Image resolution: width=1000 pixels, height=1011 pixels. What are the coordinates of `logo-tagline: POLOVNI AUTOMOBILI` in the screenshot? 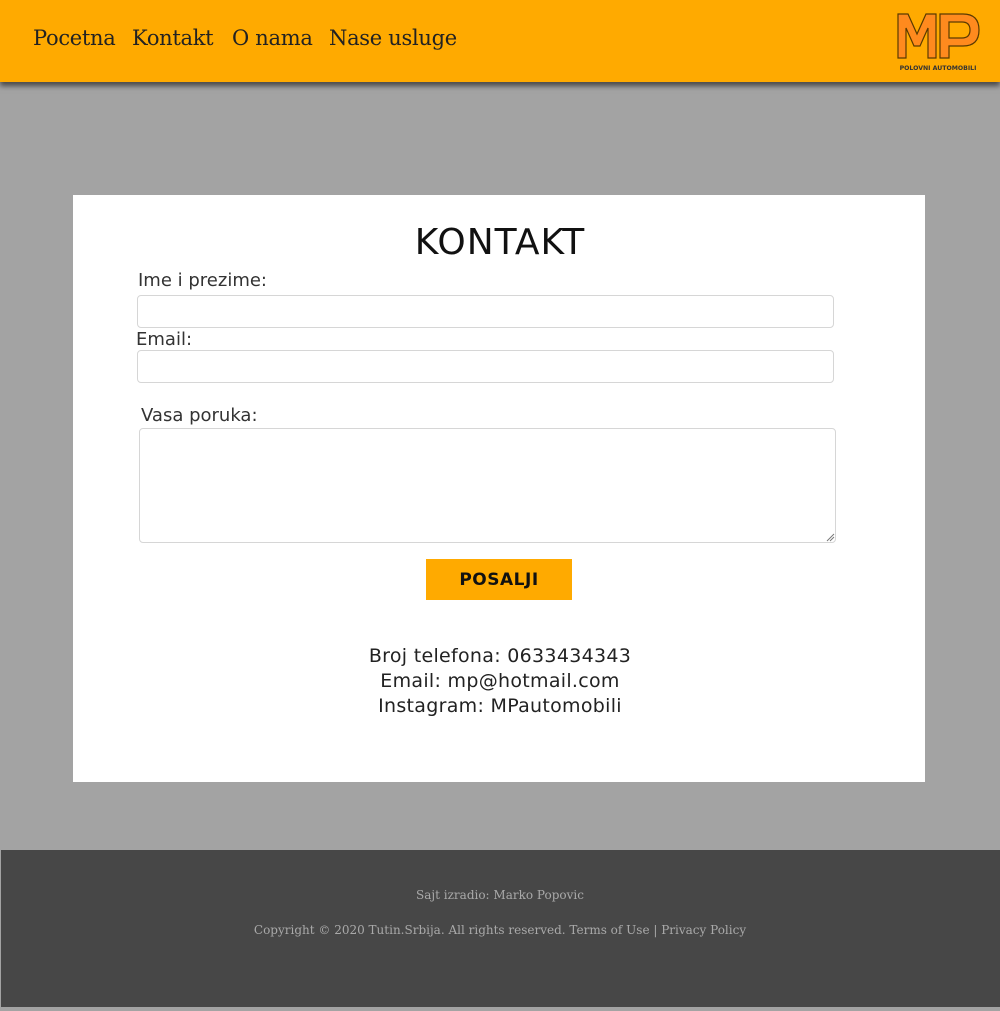 It's located at (938, 68).